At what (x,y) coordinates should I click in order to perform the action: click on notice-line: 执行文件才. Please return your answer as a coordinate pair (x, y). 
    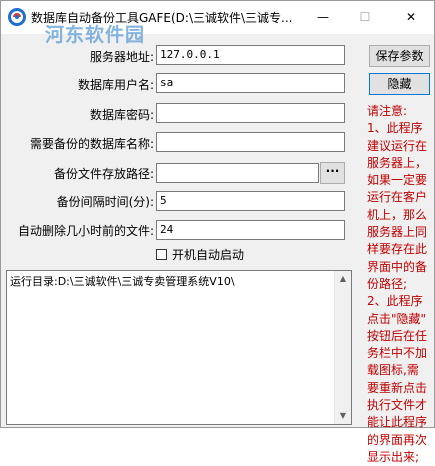
    Looking at the image, I should click on (397, 405).